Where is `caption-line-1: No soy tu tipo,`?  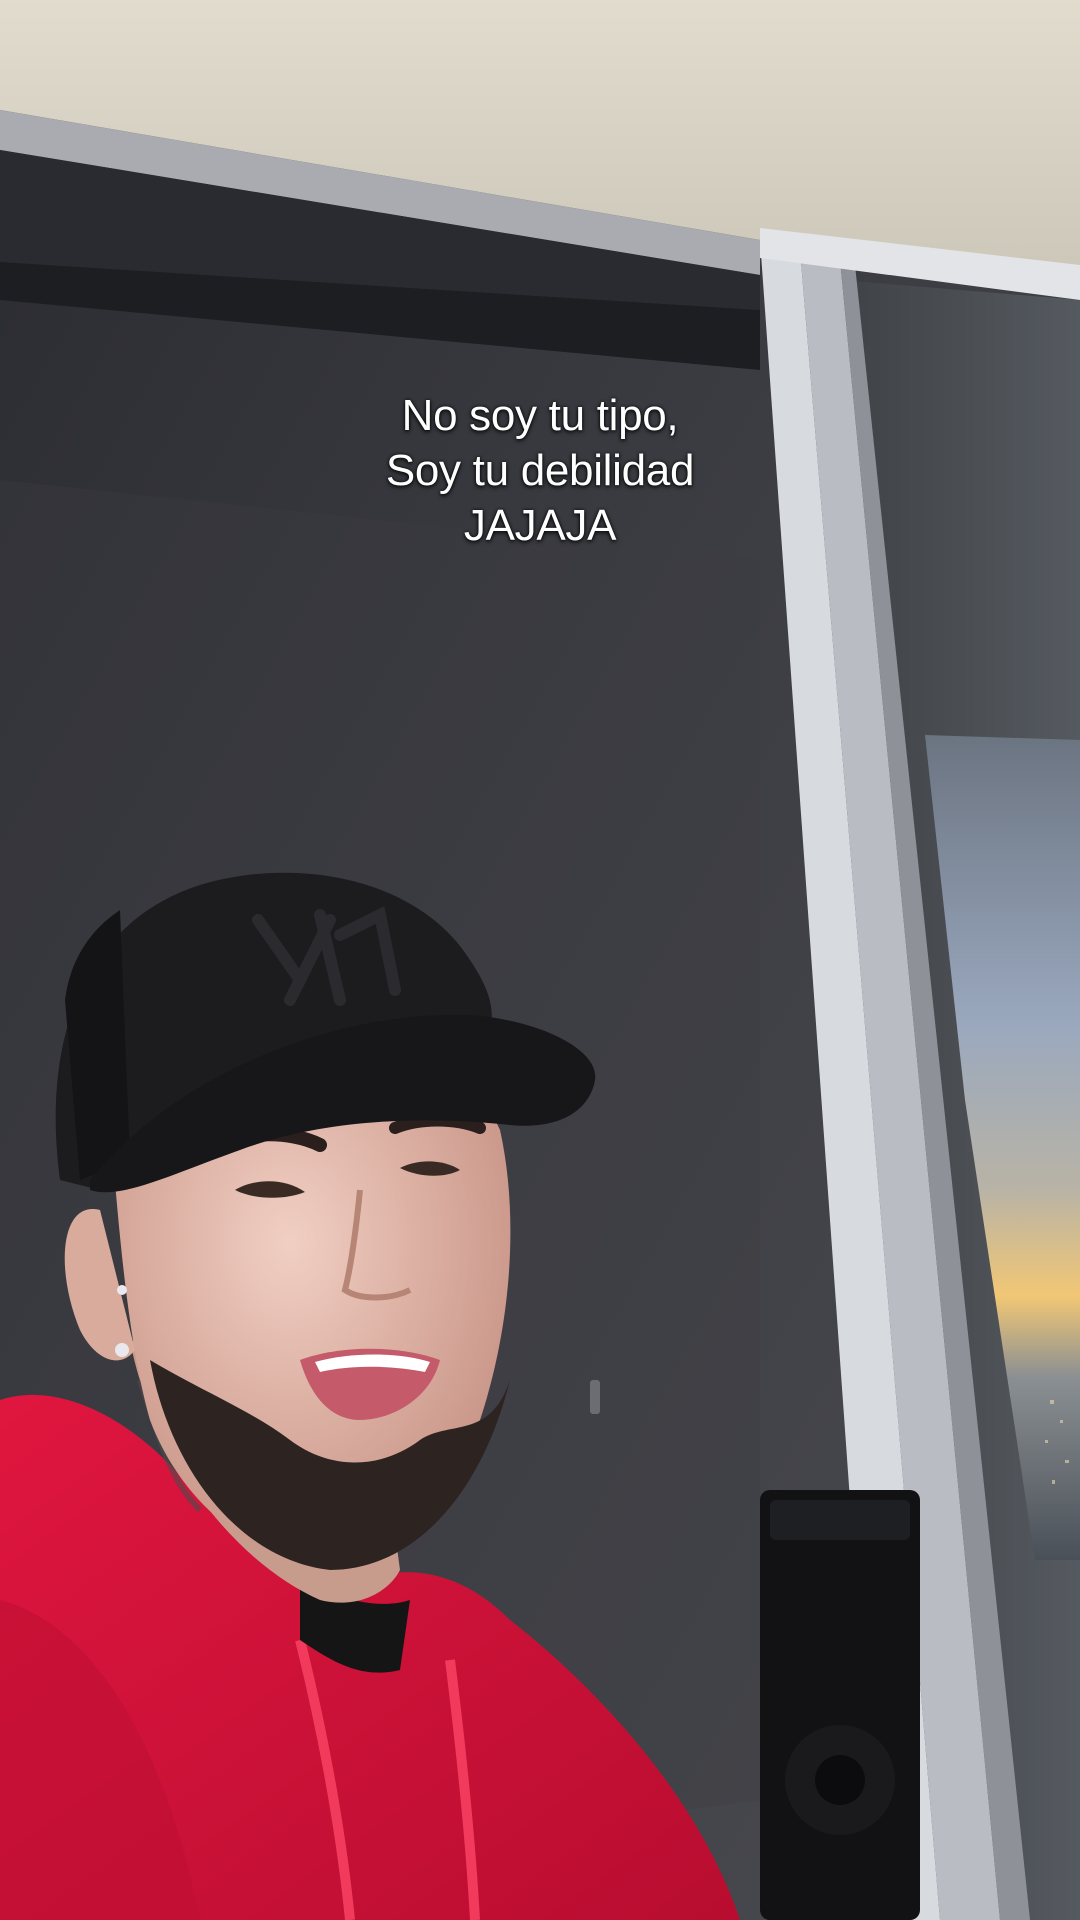 caption-line-1: No soy tu tipo, is located at coordinates (540, 415).